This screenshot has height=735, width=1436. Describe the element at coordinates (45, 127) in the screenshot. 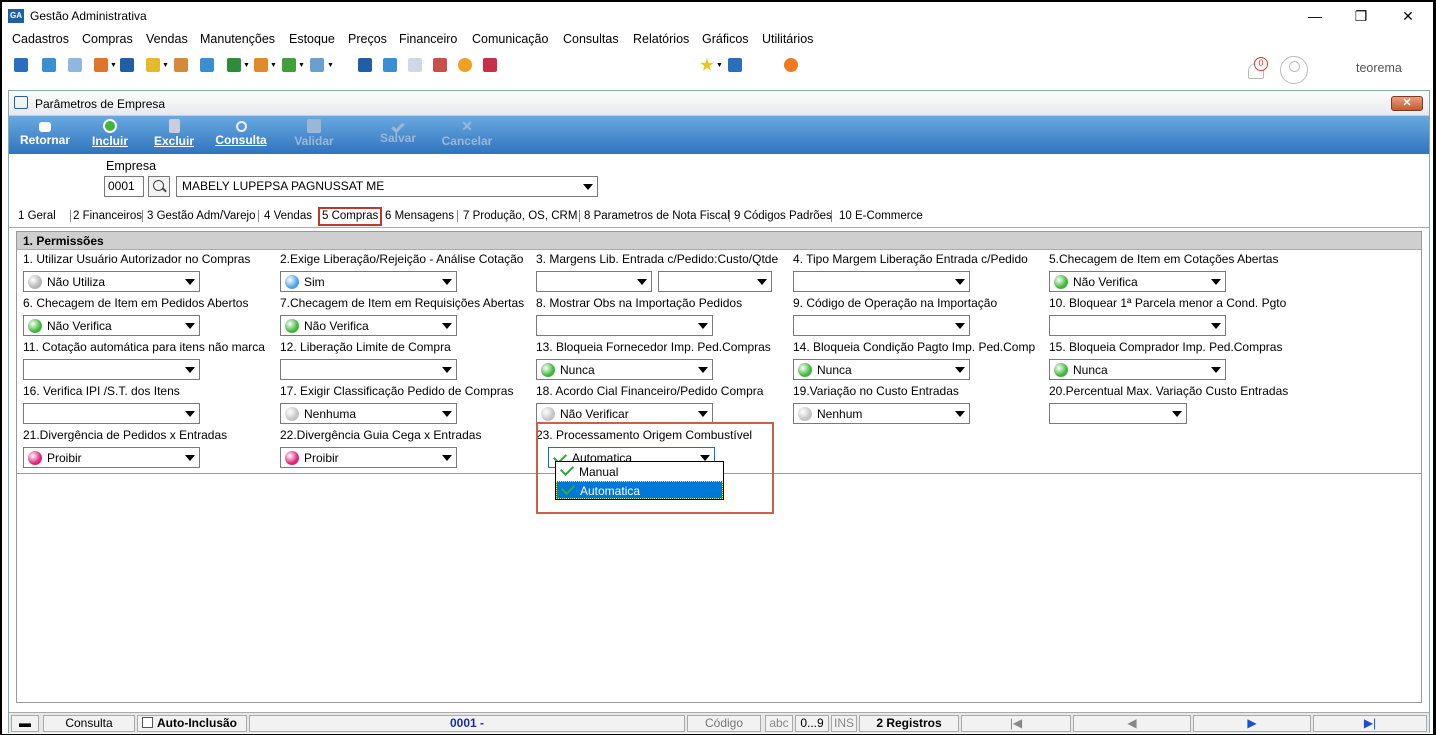

I see `return-icon` at that location.